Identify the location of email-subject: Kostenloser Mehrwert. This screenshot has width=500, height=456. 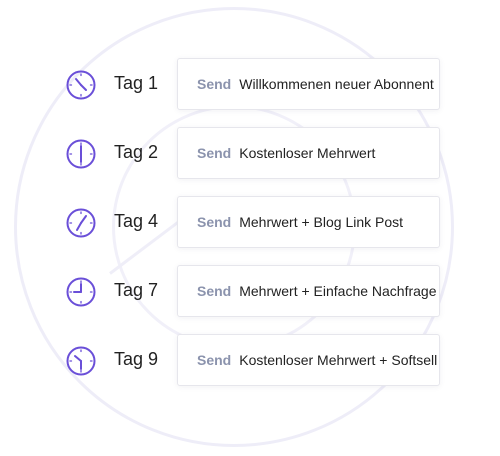
(307, 153).